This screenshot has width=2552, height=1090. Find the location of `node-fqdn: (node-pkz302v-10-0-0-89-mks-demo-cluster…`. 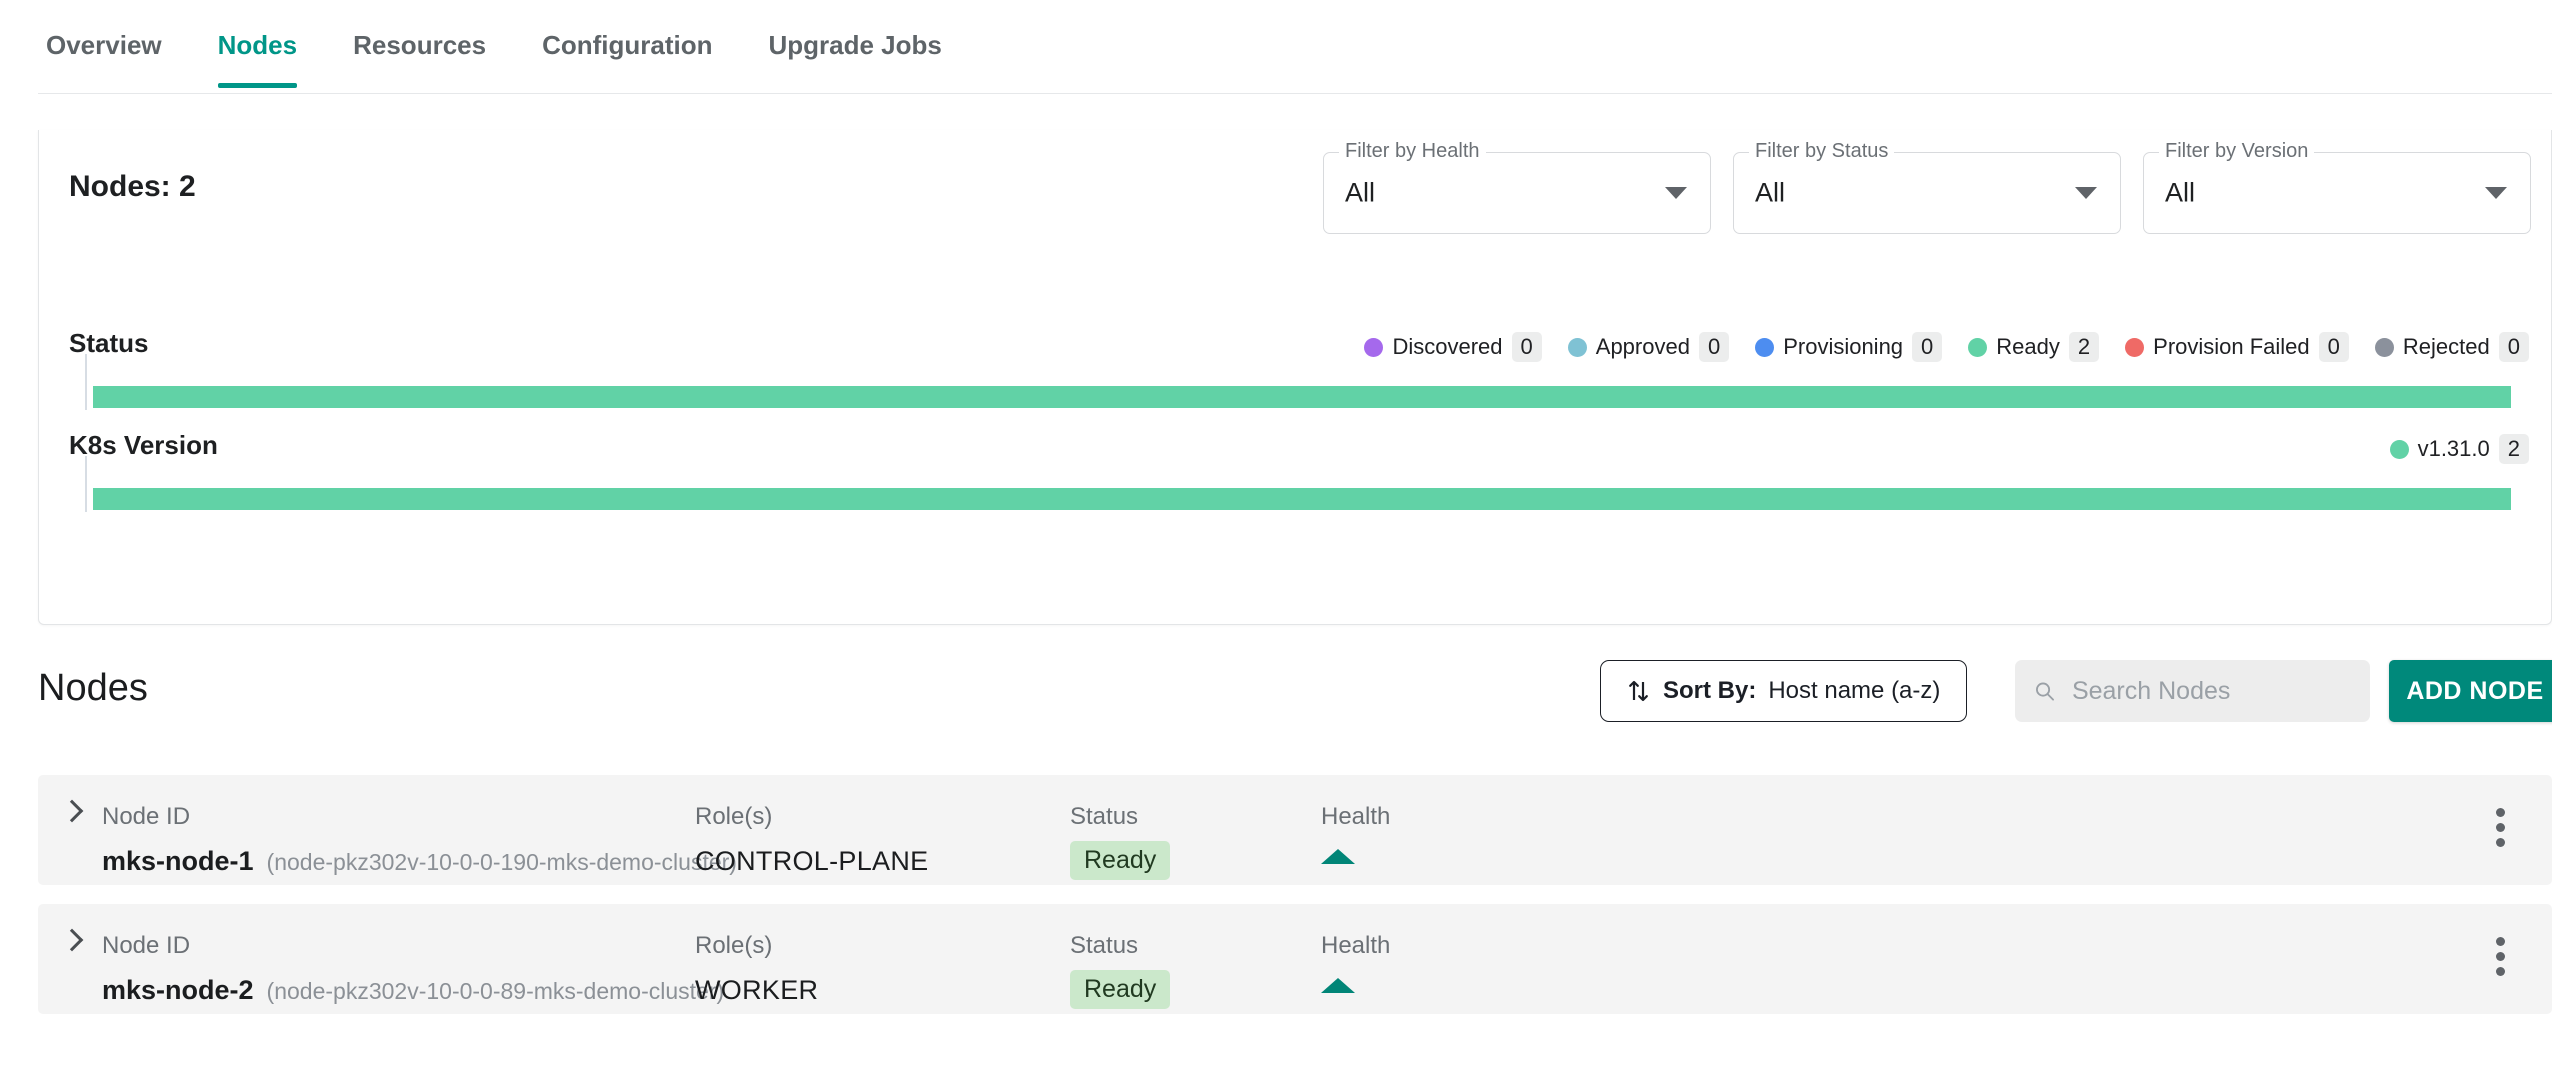

node-fqdn: (node-pkz302v-10-0-0-89-mks-demo-cluster… is located at coordinates (495, 991).